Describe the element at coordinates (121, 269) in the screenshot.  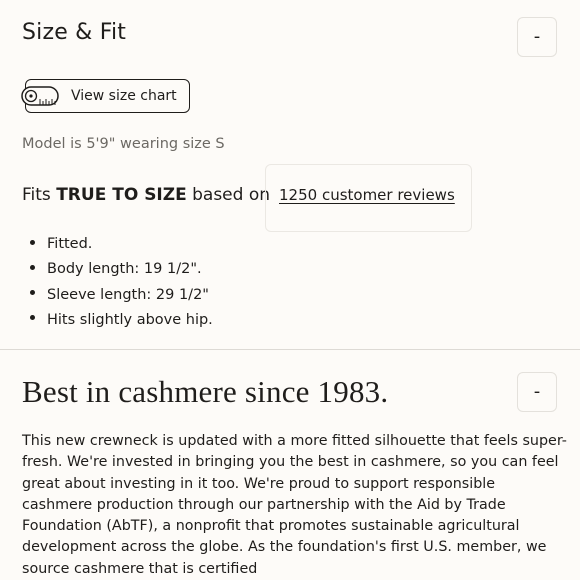
I see `list-item: Body length: 19 1/2".` at that location.